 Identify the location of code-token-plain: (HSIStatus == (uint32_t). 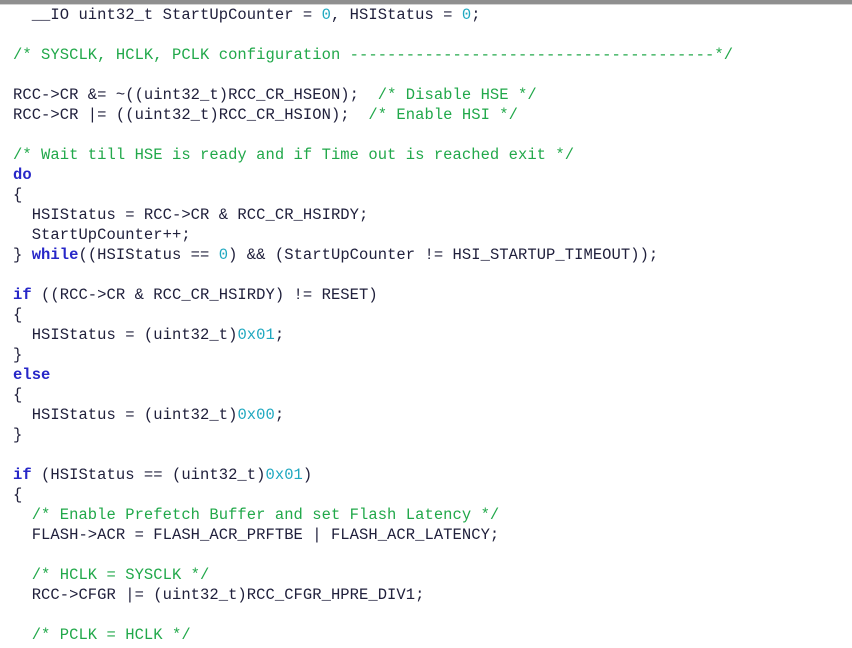
(148, 475).